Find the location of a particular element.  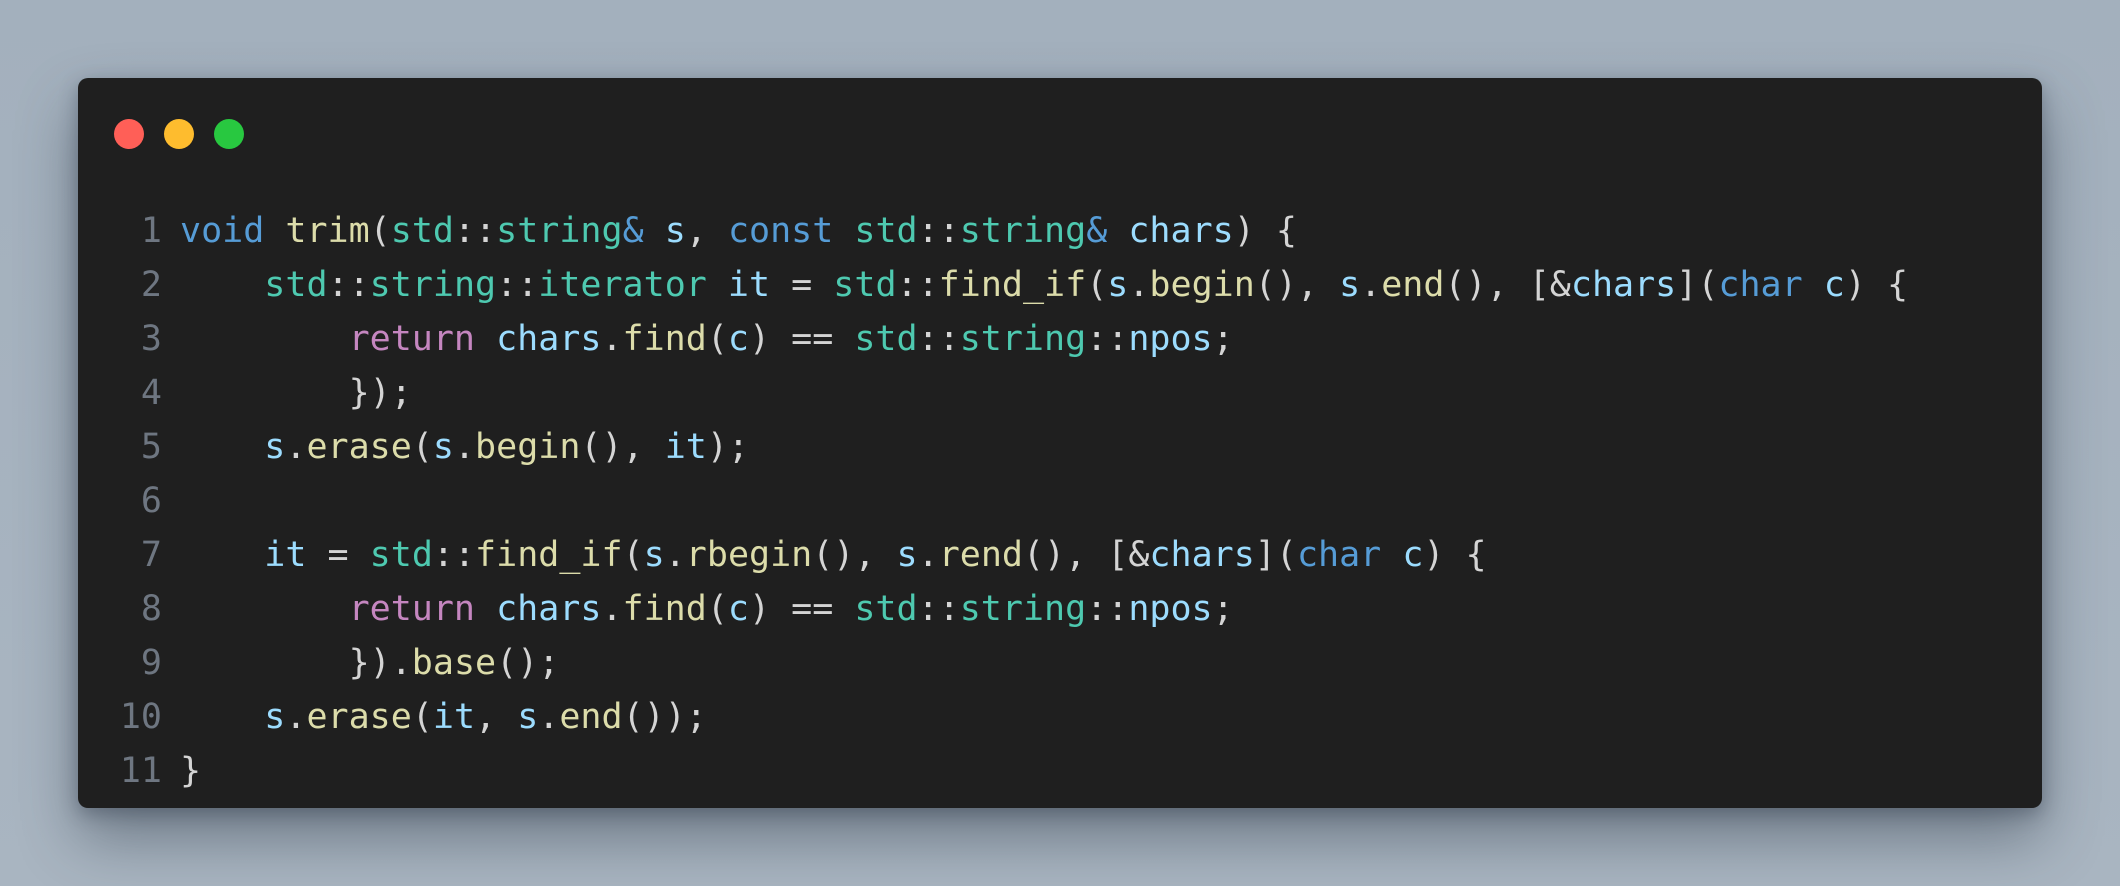

code-token: it is located at coordinates (685, 447).